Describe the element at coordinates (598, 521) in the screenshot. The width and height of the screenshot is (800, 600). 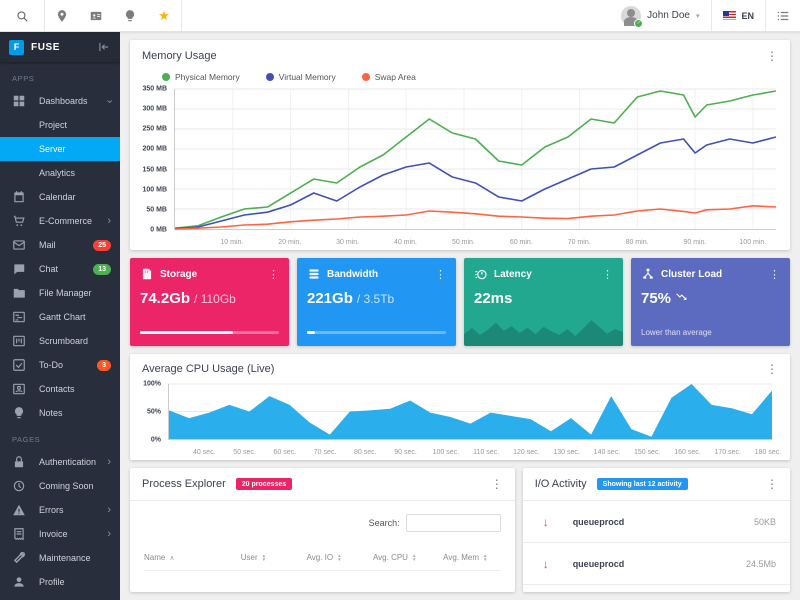
I see `io-process-name: queueprocd` at that location.